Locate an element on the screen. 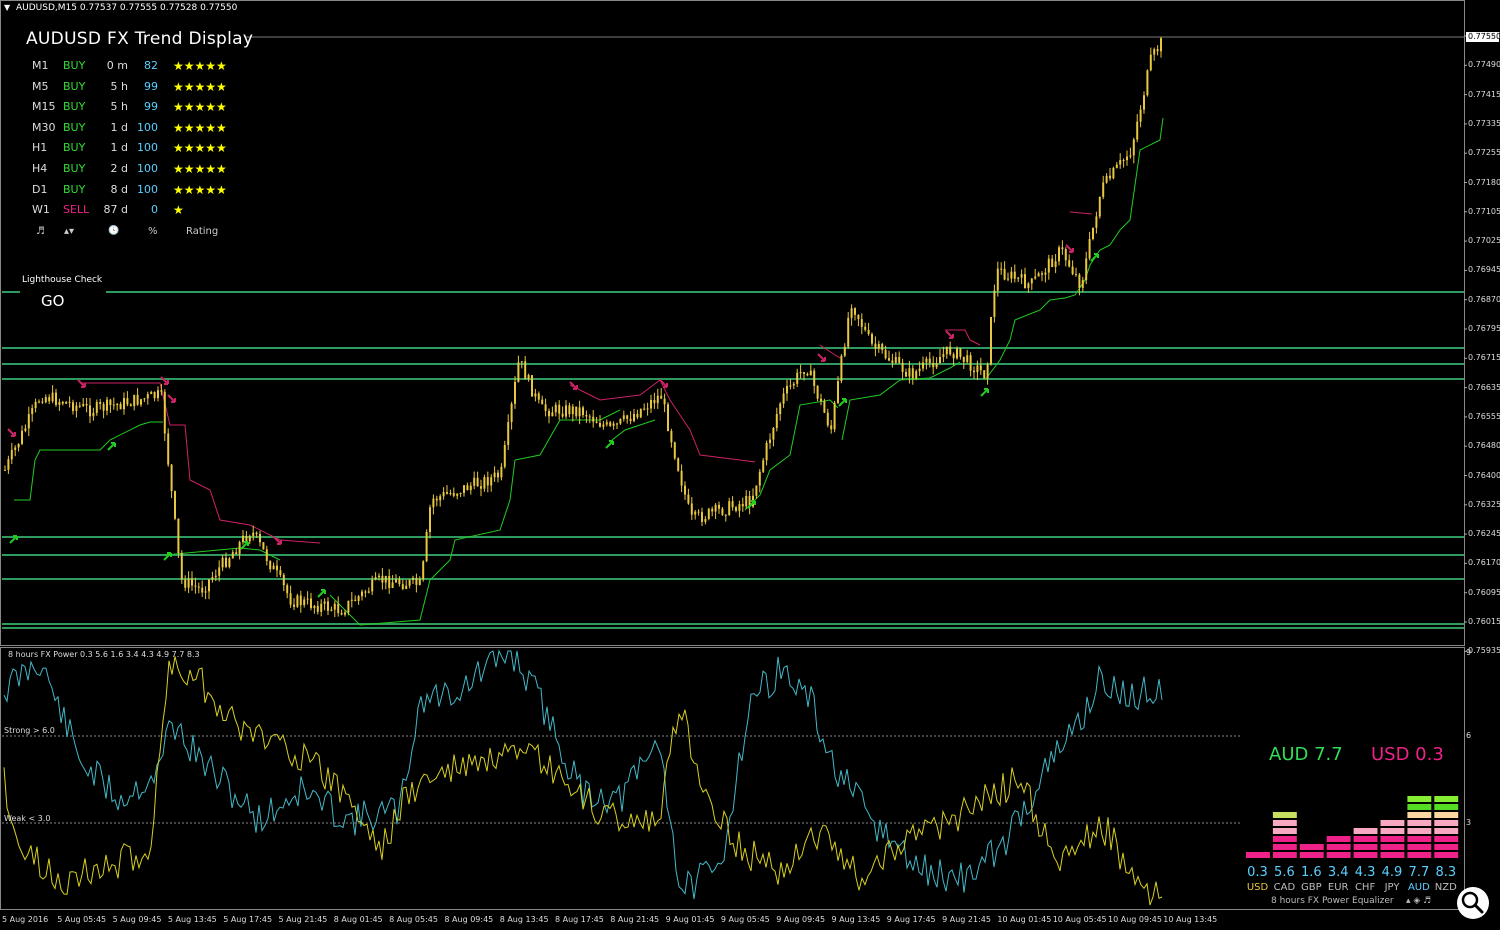 This screenshot has width=1500, height=930. resistance-trail is located at coordinates (662, 421).